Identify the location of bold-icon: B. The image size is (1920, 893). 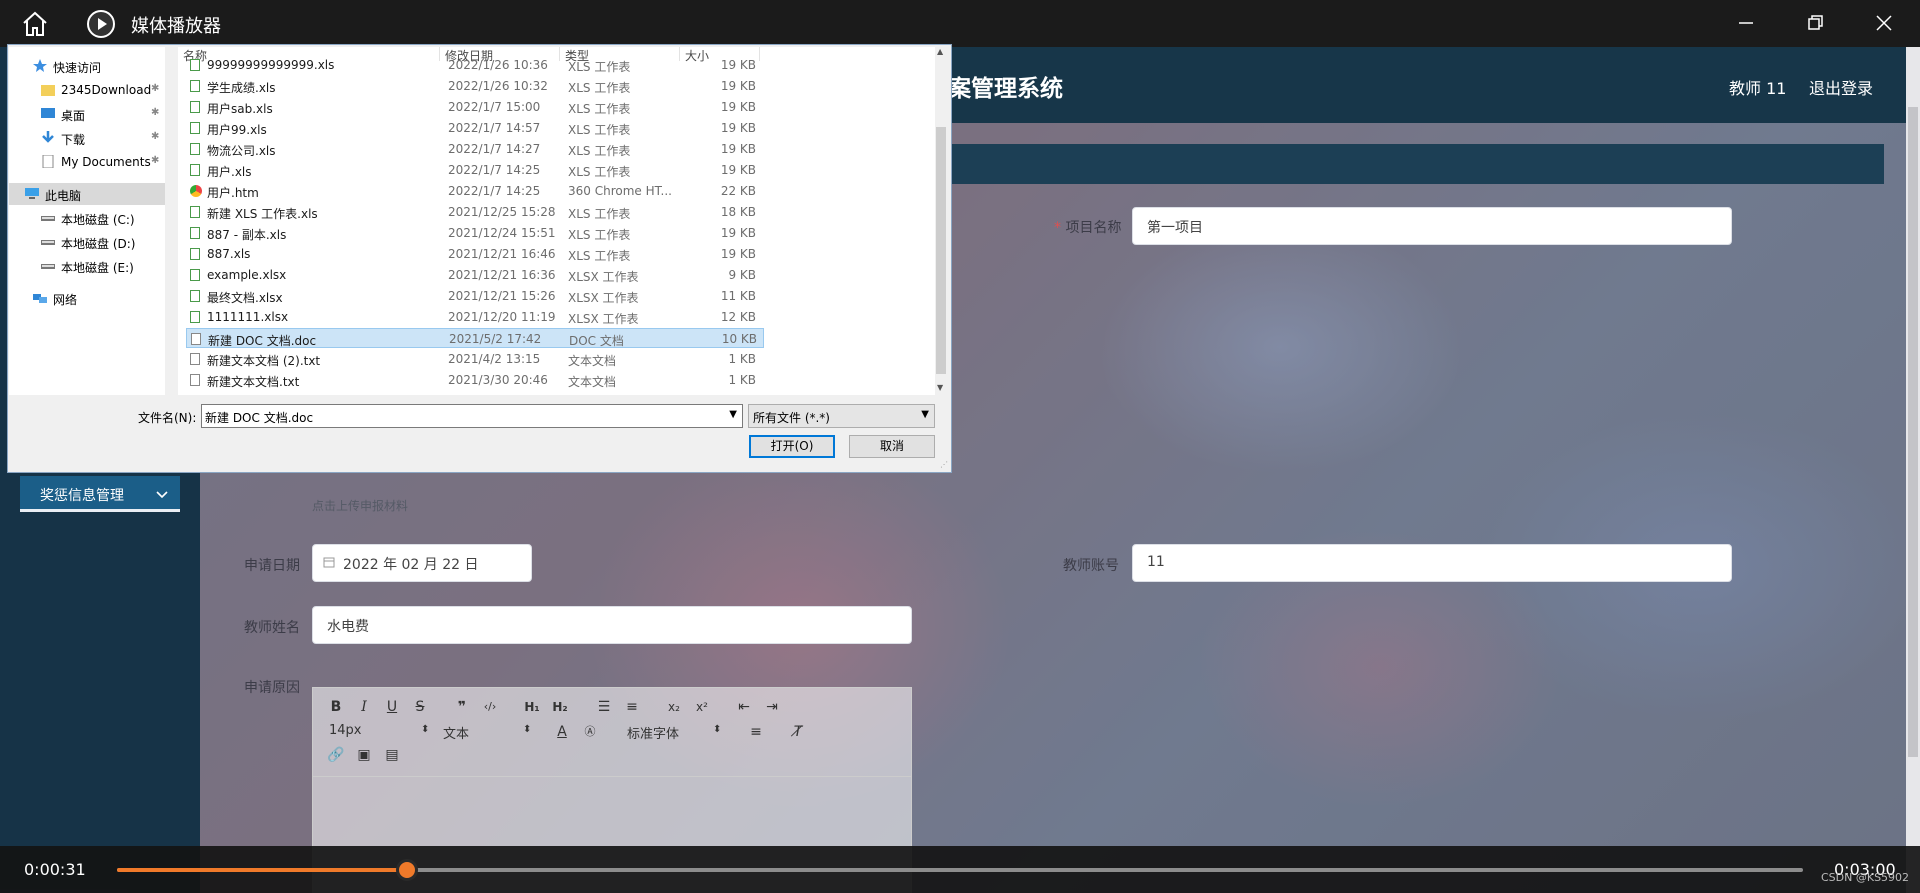
(336, 707).